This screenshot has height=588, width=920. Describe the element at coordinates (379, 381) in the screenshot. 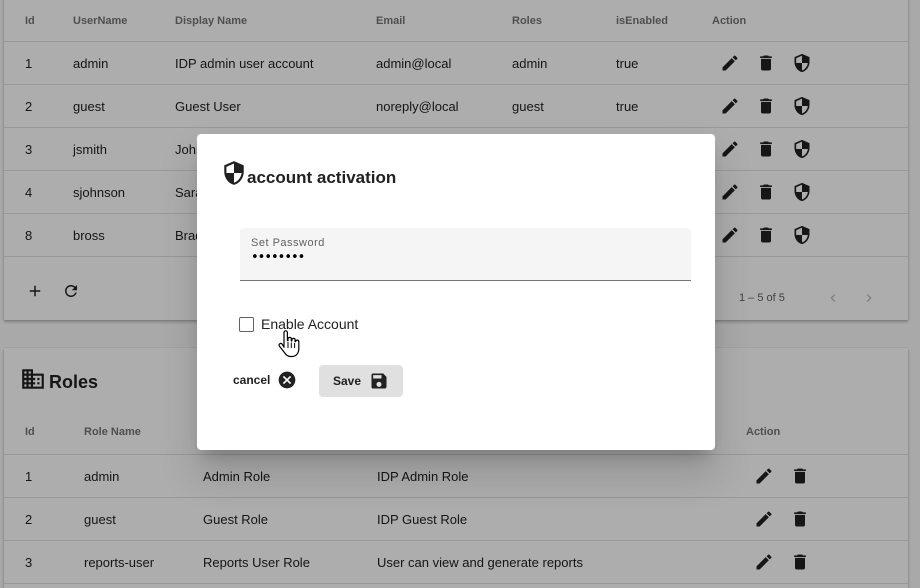

I see `floppy-icon` at that location.